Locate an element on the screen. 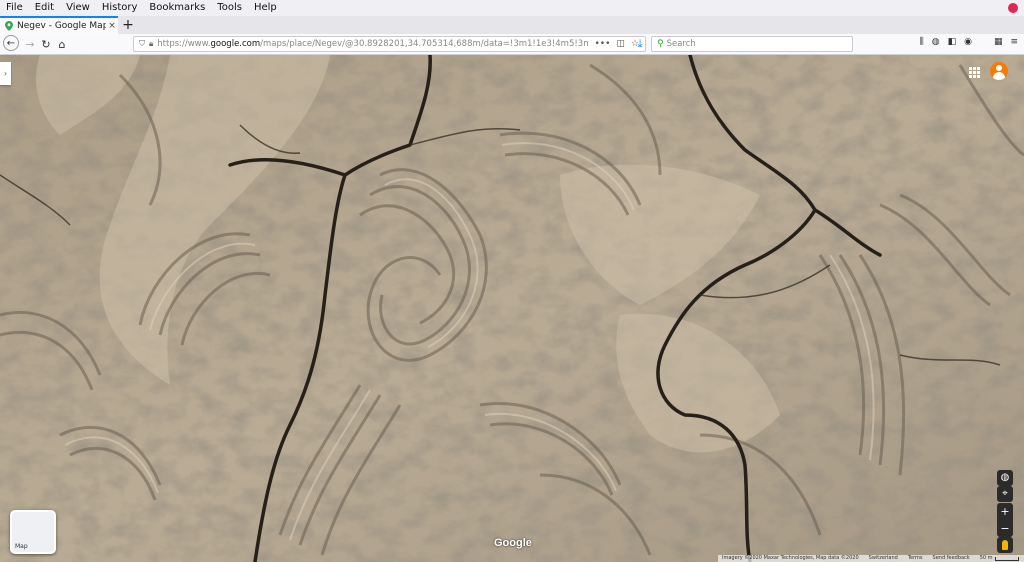  globe-icon: ◍ is located at coordinates (1005, 477).